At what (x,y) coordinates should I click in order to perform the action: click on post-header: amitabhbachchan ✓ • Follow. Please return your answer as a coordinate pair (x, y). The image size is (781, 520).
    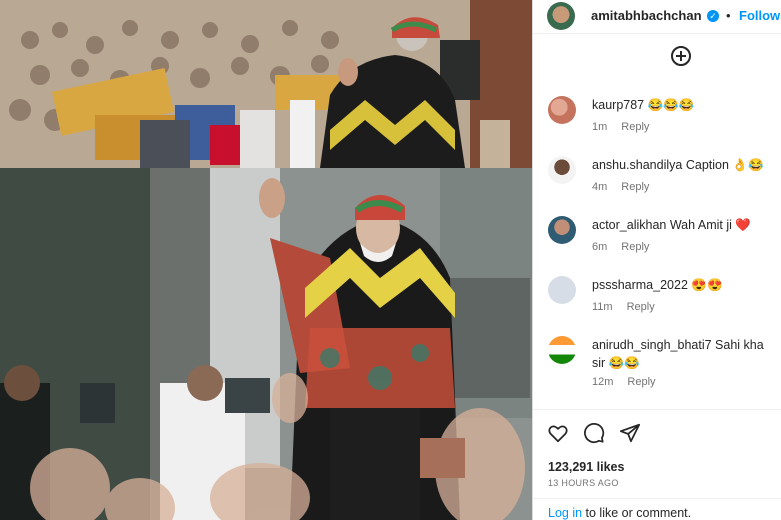
    Looking at the image, I should click on (657, 16).